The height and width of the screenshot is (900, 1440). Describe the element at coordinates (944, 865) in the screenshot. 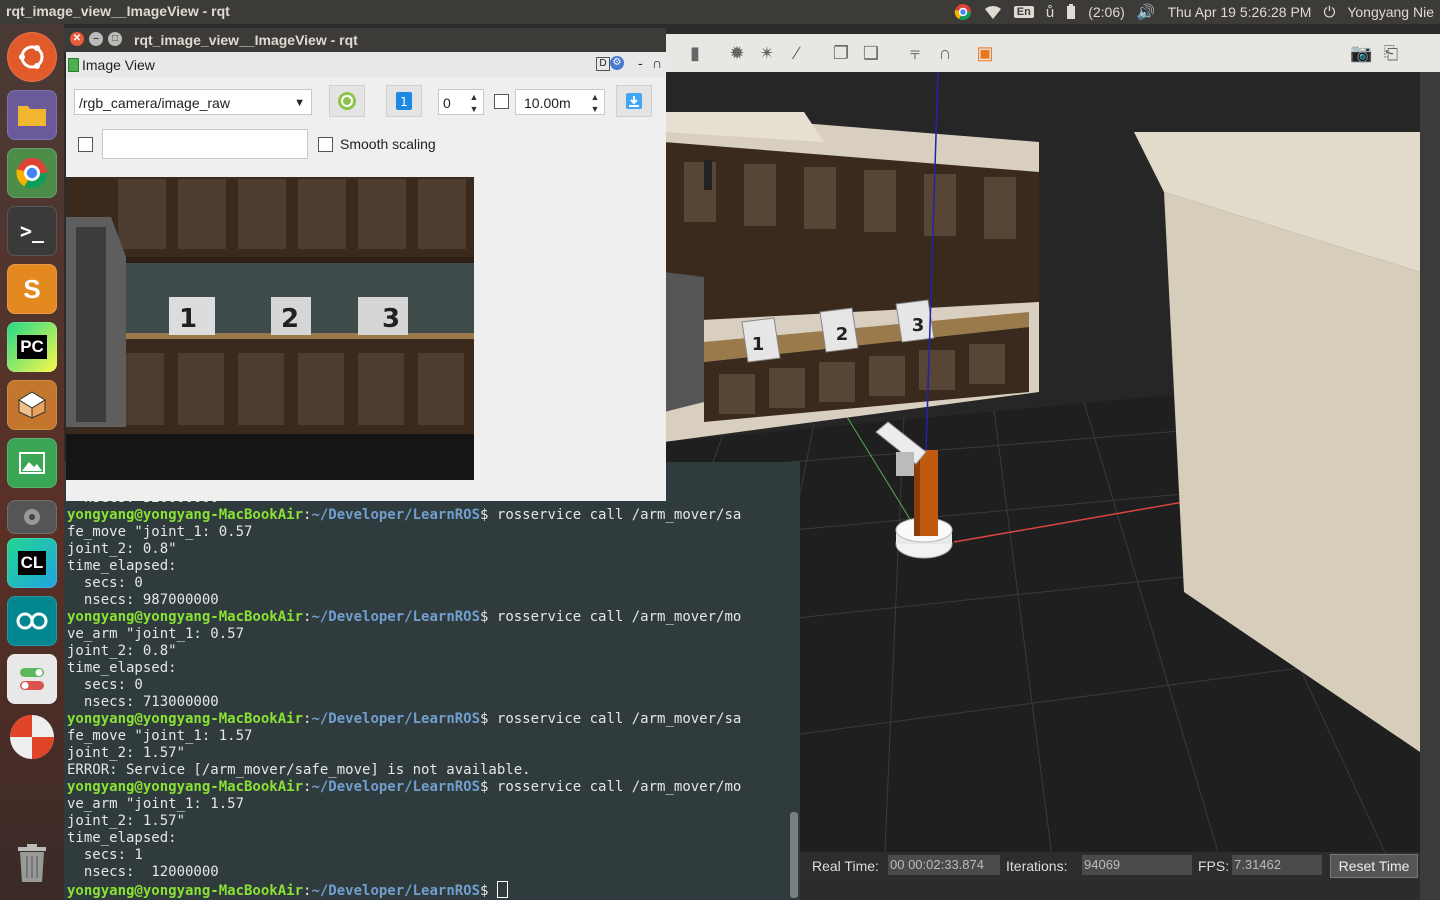

I see `real-time-value: 00 00:02:33.874` at that location.